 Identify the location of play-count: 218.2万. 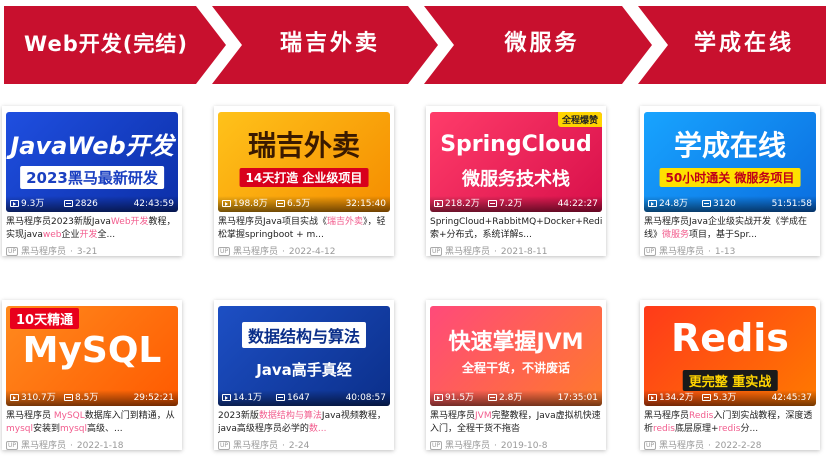
(457, 204).